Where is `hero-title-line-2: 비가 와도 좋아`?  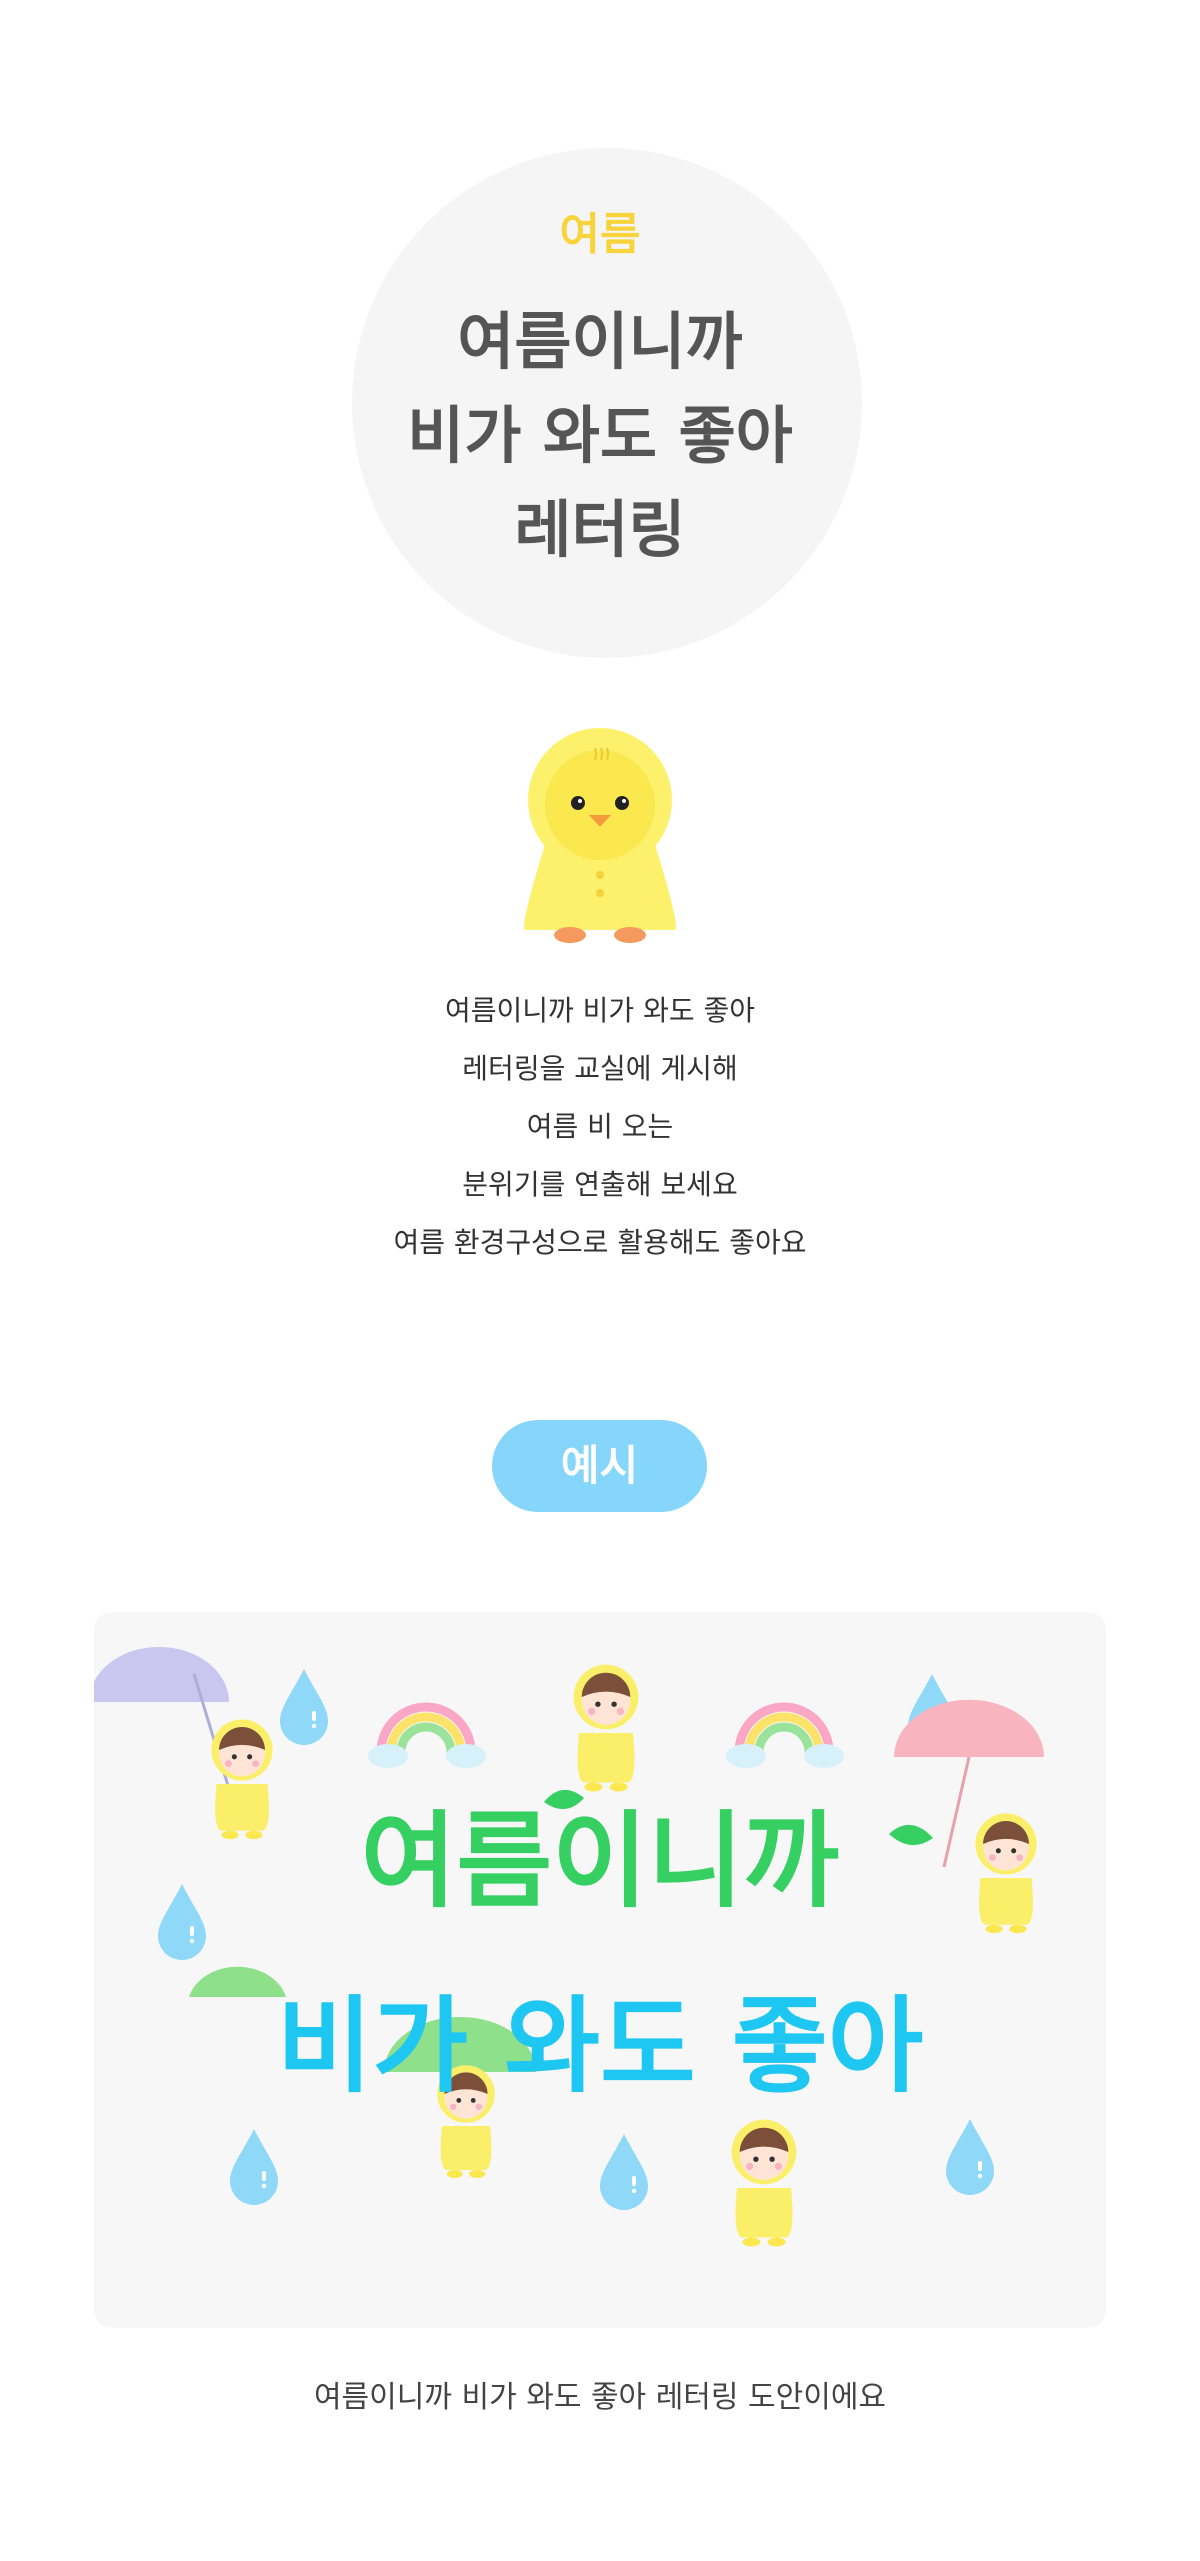
hero-title-line-2: 비가 와도 좋아 is located at coordinates (600, 435).